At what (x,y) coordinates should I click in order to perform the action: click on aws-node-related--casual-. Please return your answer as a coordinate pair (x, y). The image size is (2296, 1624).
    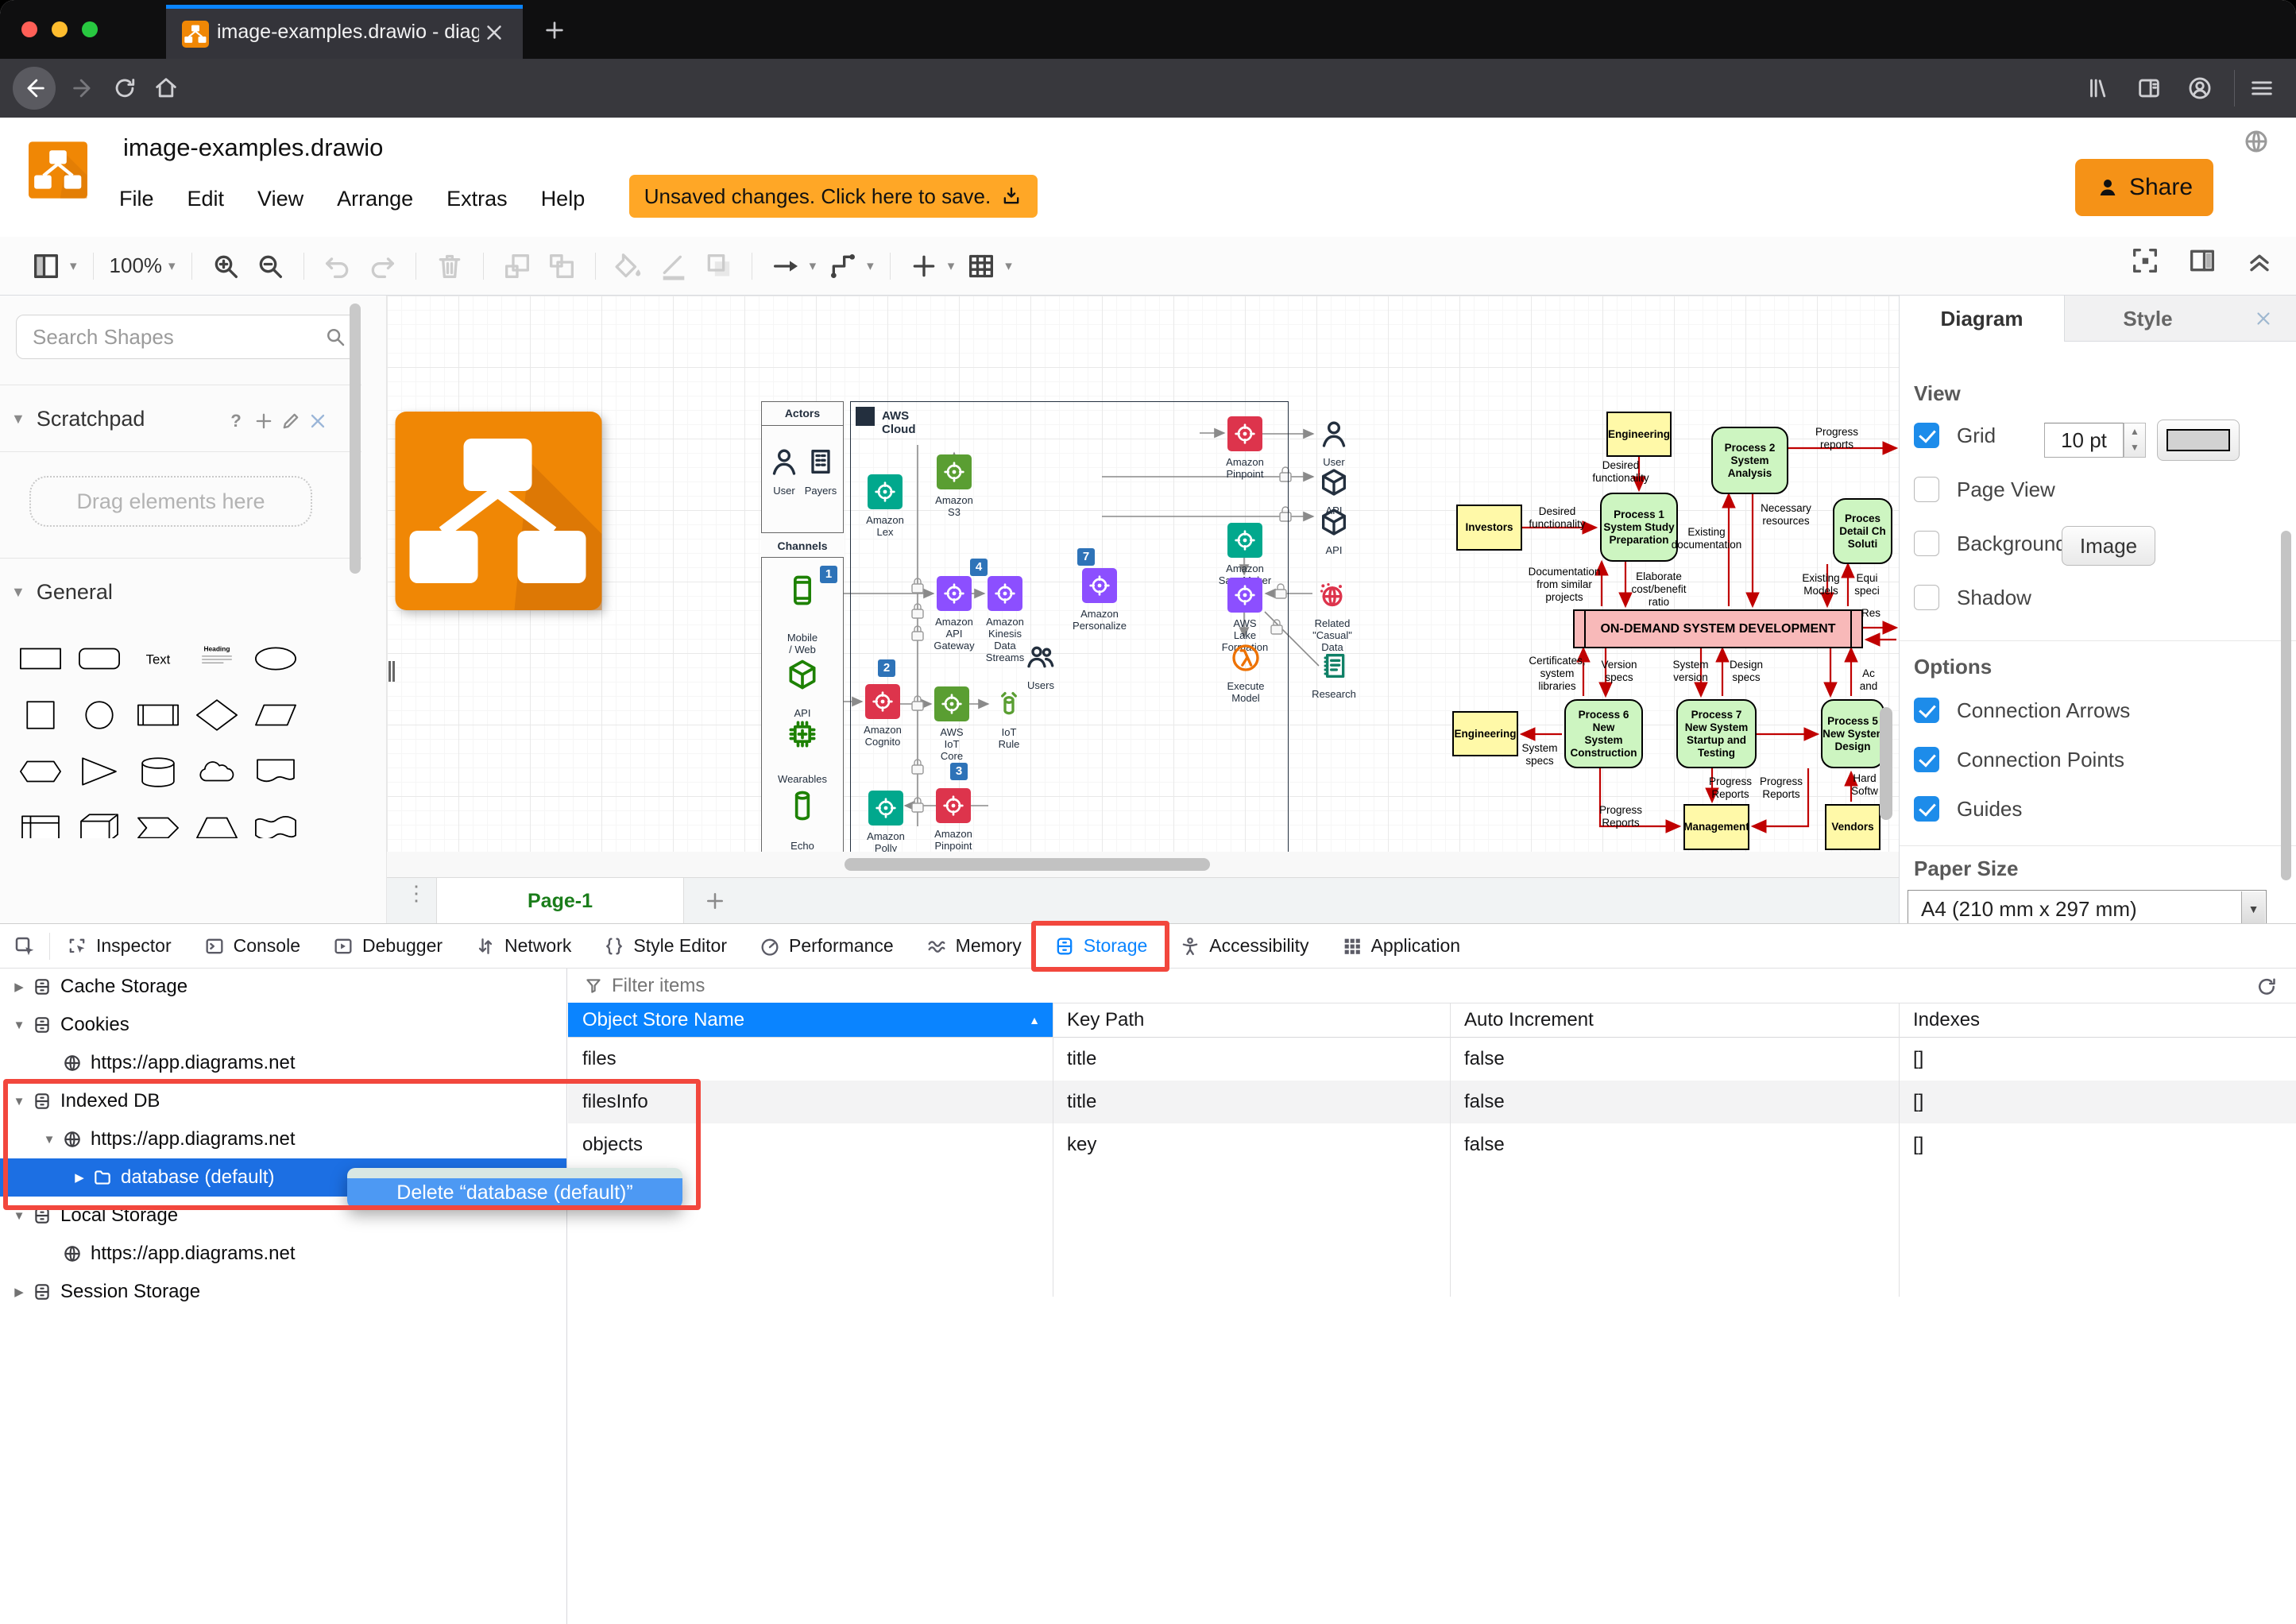
    Looking at the image, I should click on (1332, 595).